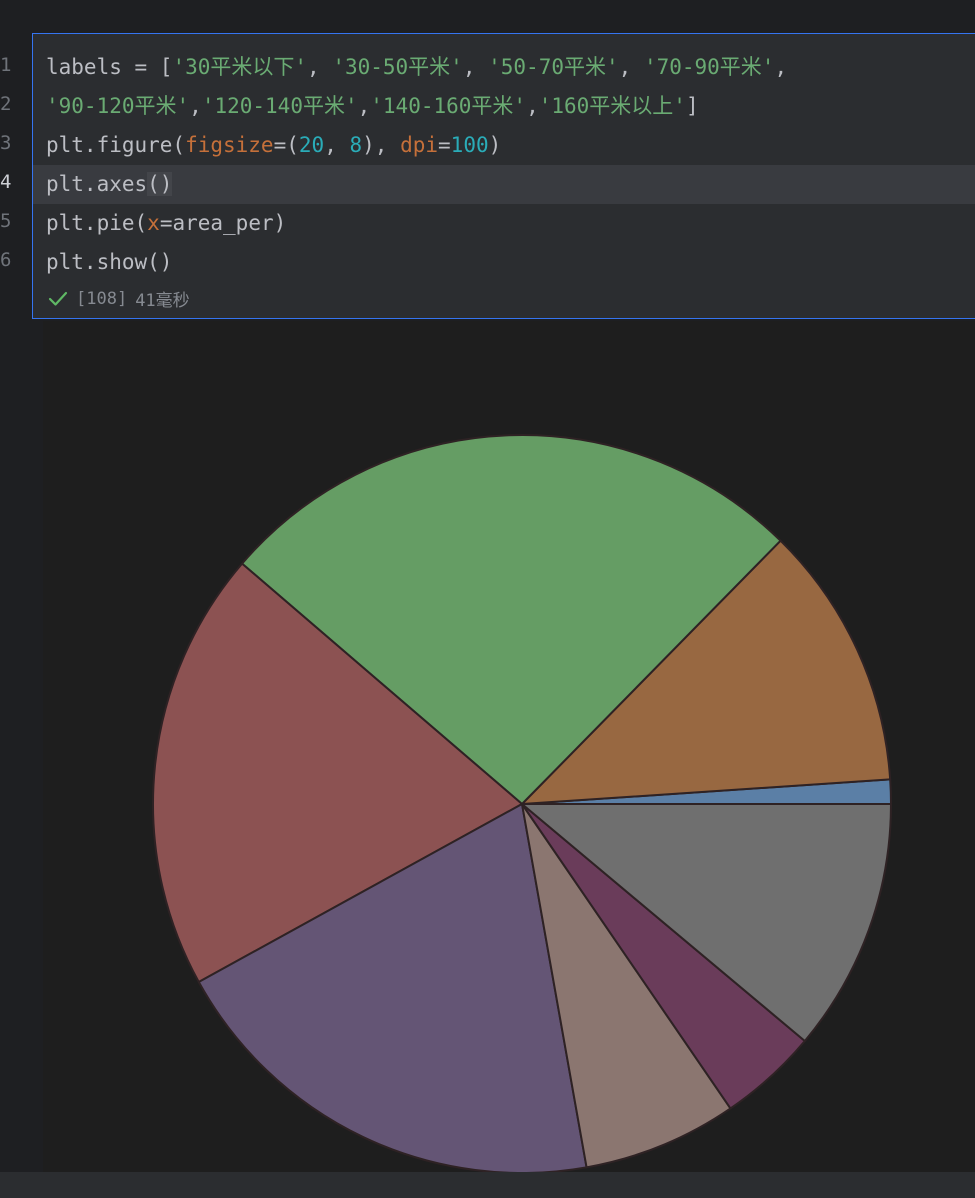  I want to click on code-token: plt.show(), so click(109, 262).